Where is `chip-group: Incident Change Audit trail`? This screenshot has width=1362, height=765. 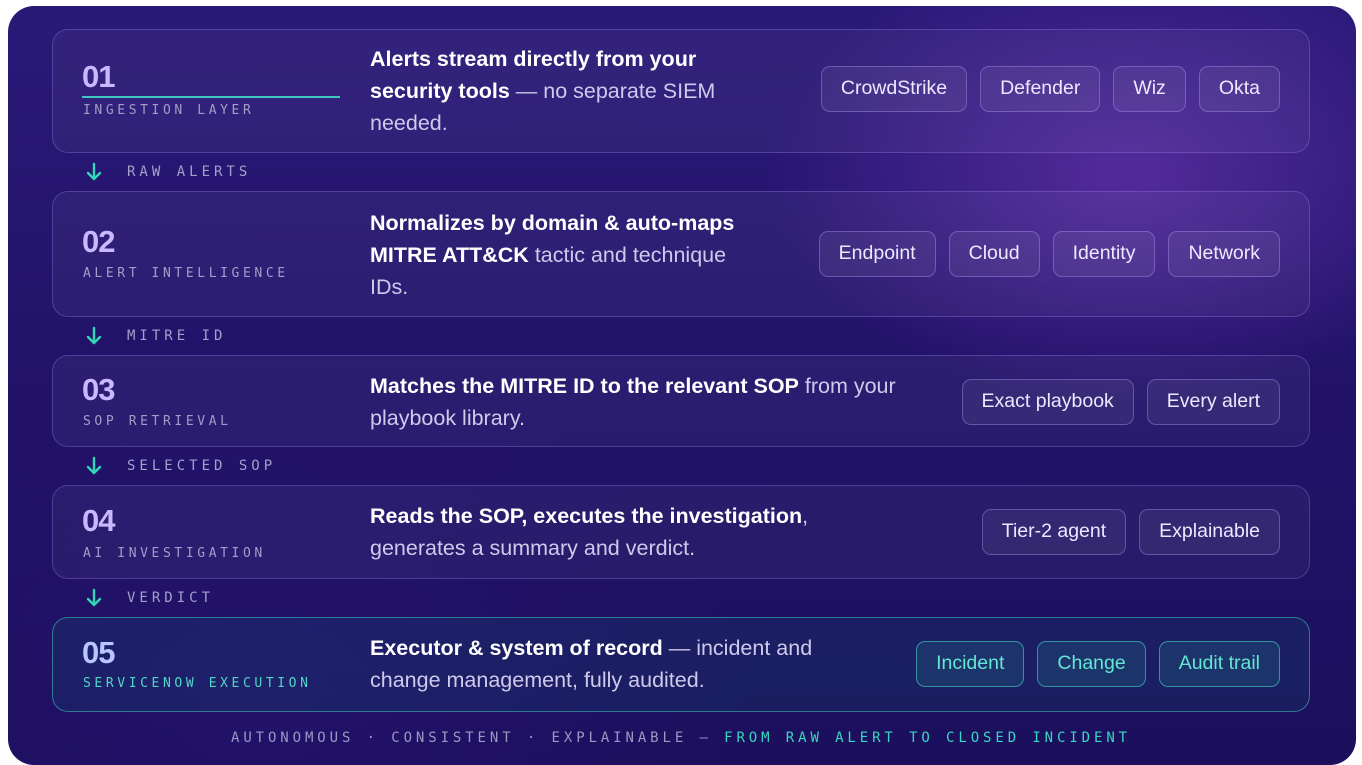
chip-group: Incident Change Audit trail is located at coordinates (1098, 664).